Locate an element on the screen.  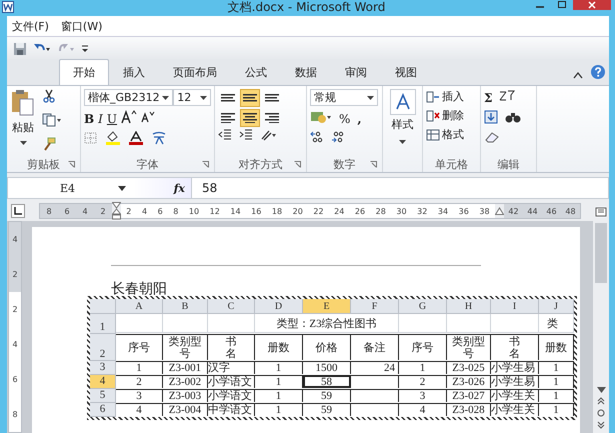
column-header: E is located at coordinates (327, 306).